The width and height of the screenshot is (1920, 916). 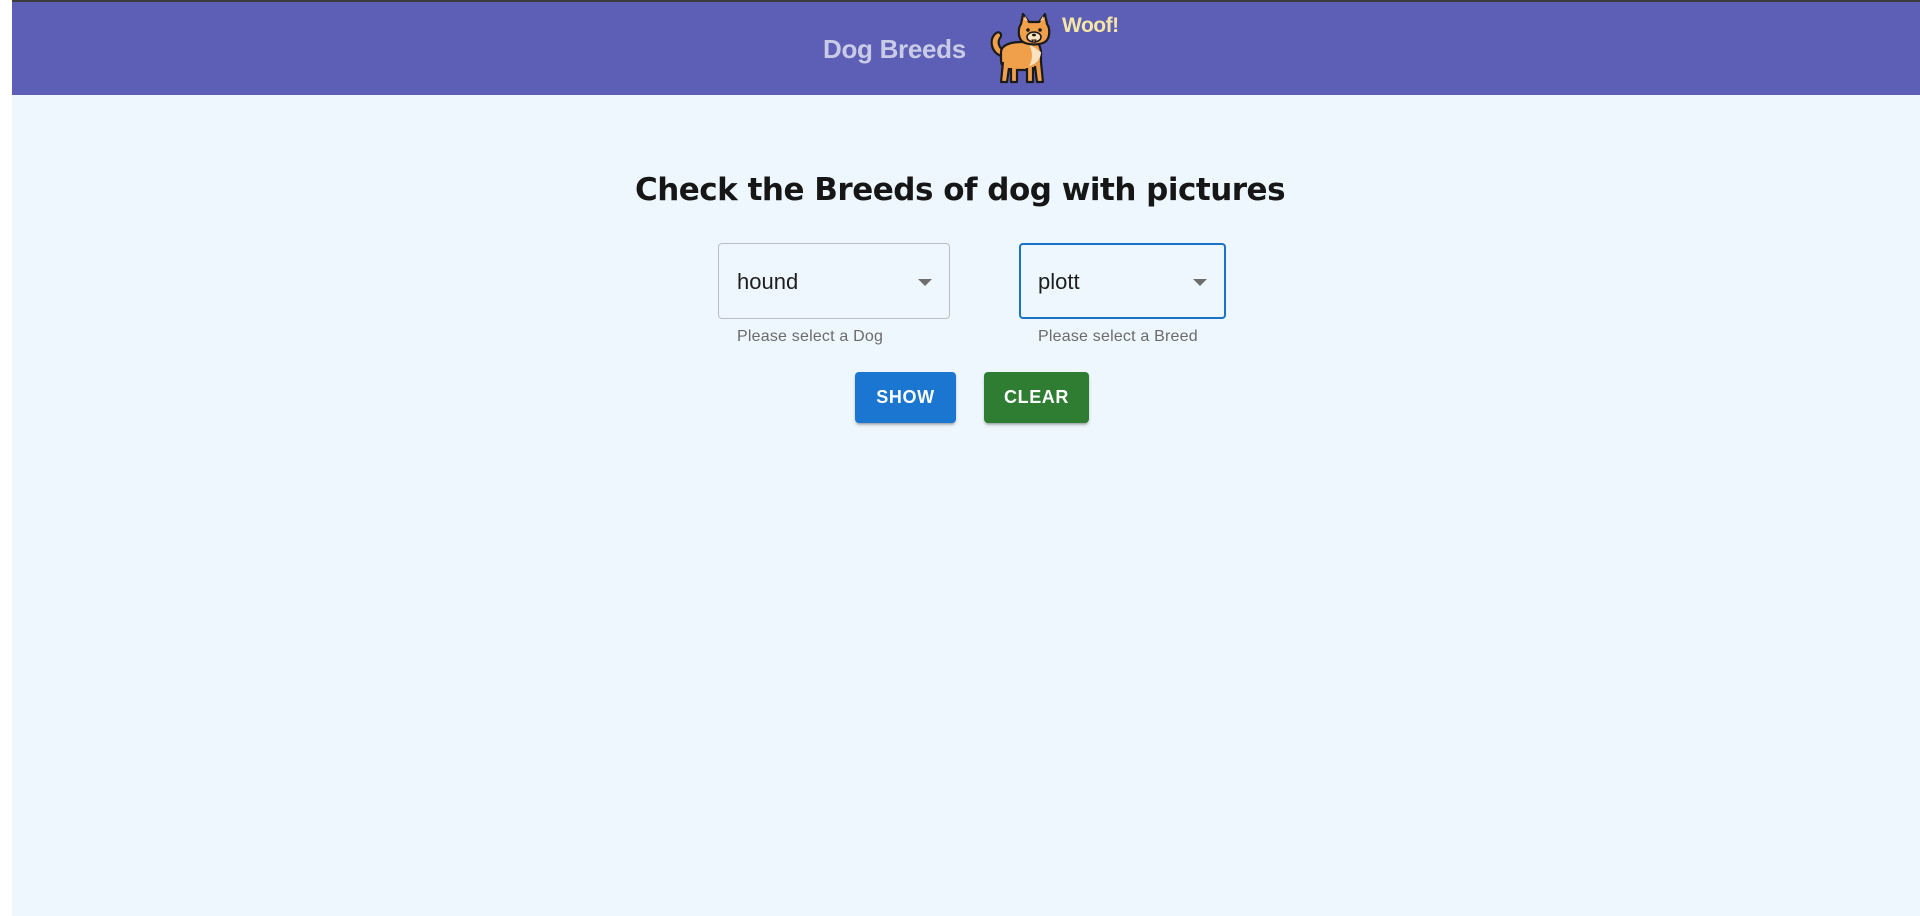 What do you see at coordinates (1059, 281) in the screenshot?
I see `breed-select-value: plott` at bounding box center [1059, 281].